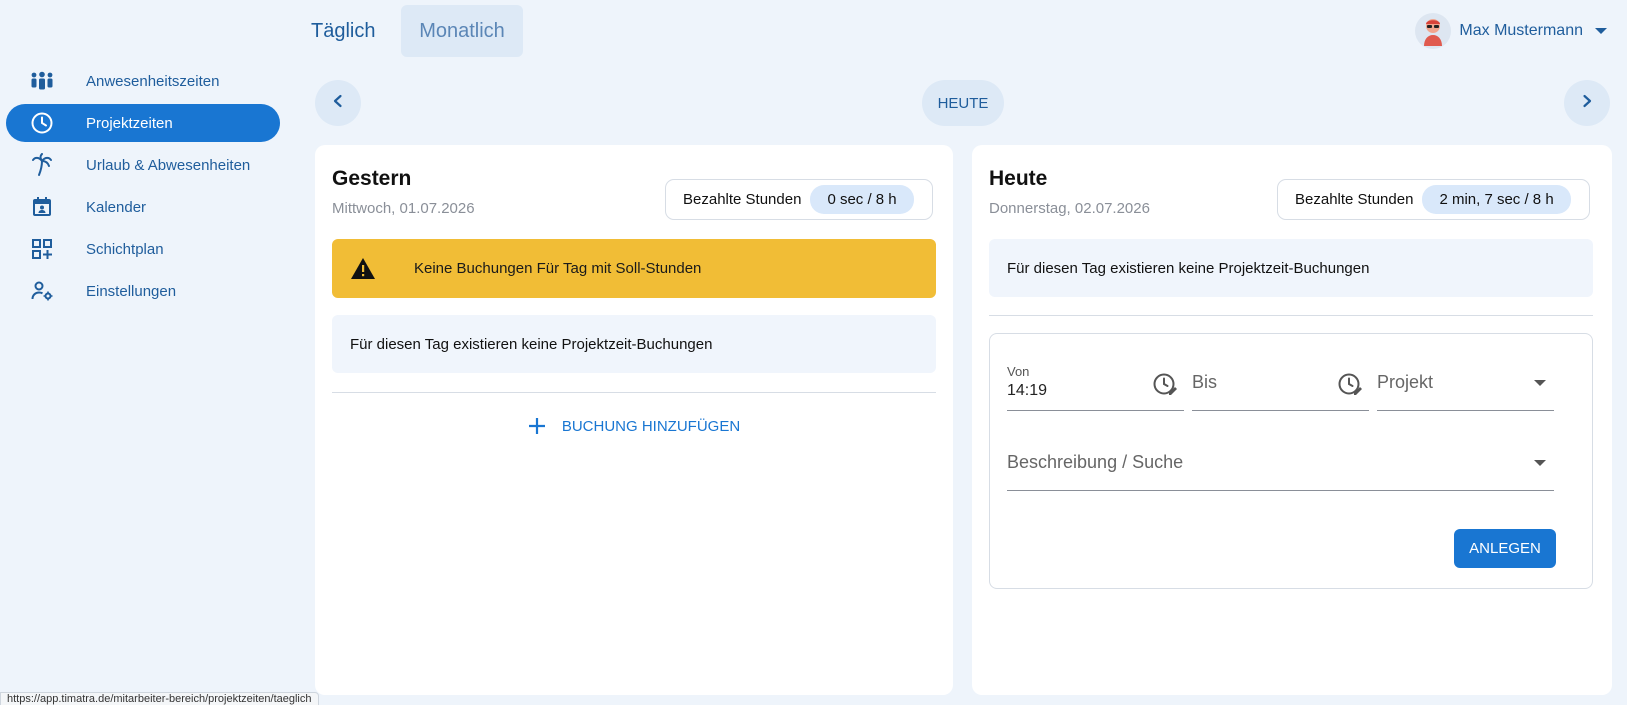 The image size is (1627, 705). I want to click on sidebar-item-label: Kalender, so click(116, 207).